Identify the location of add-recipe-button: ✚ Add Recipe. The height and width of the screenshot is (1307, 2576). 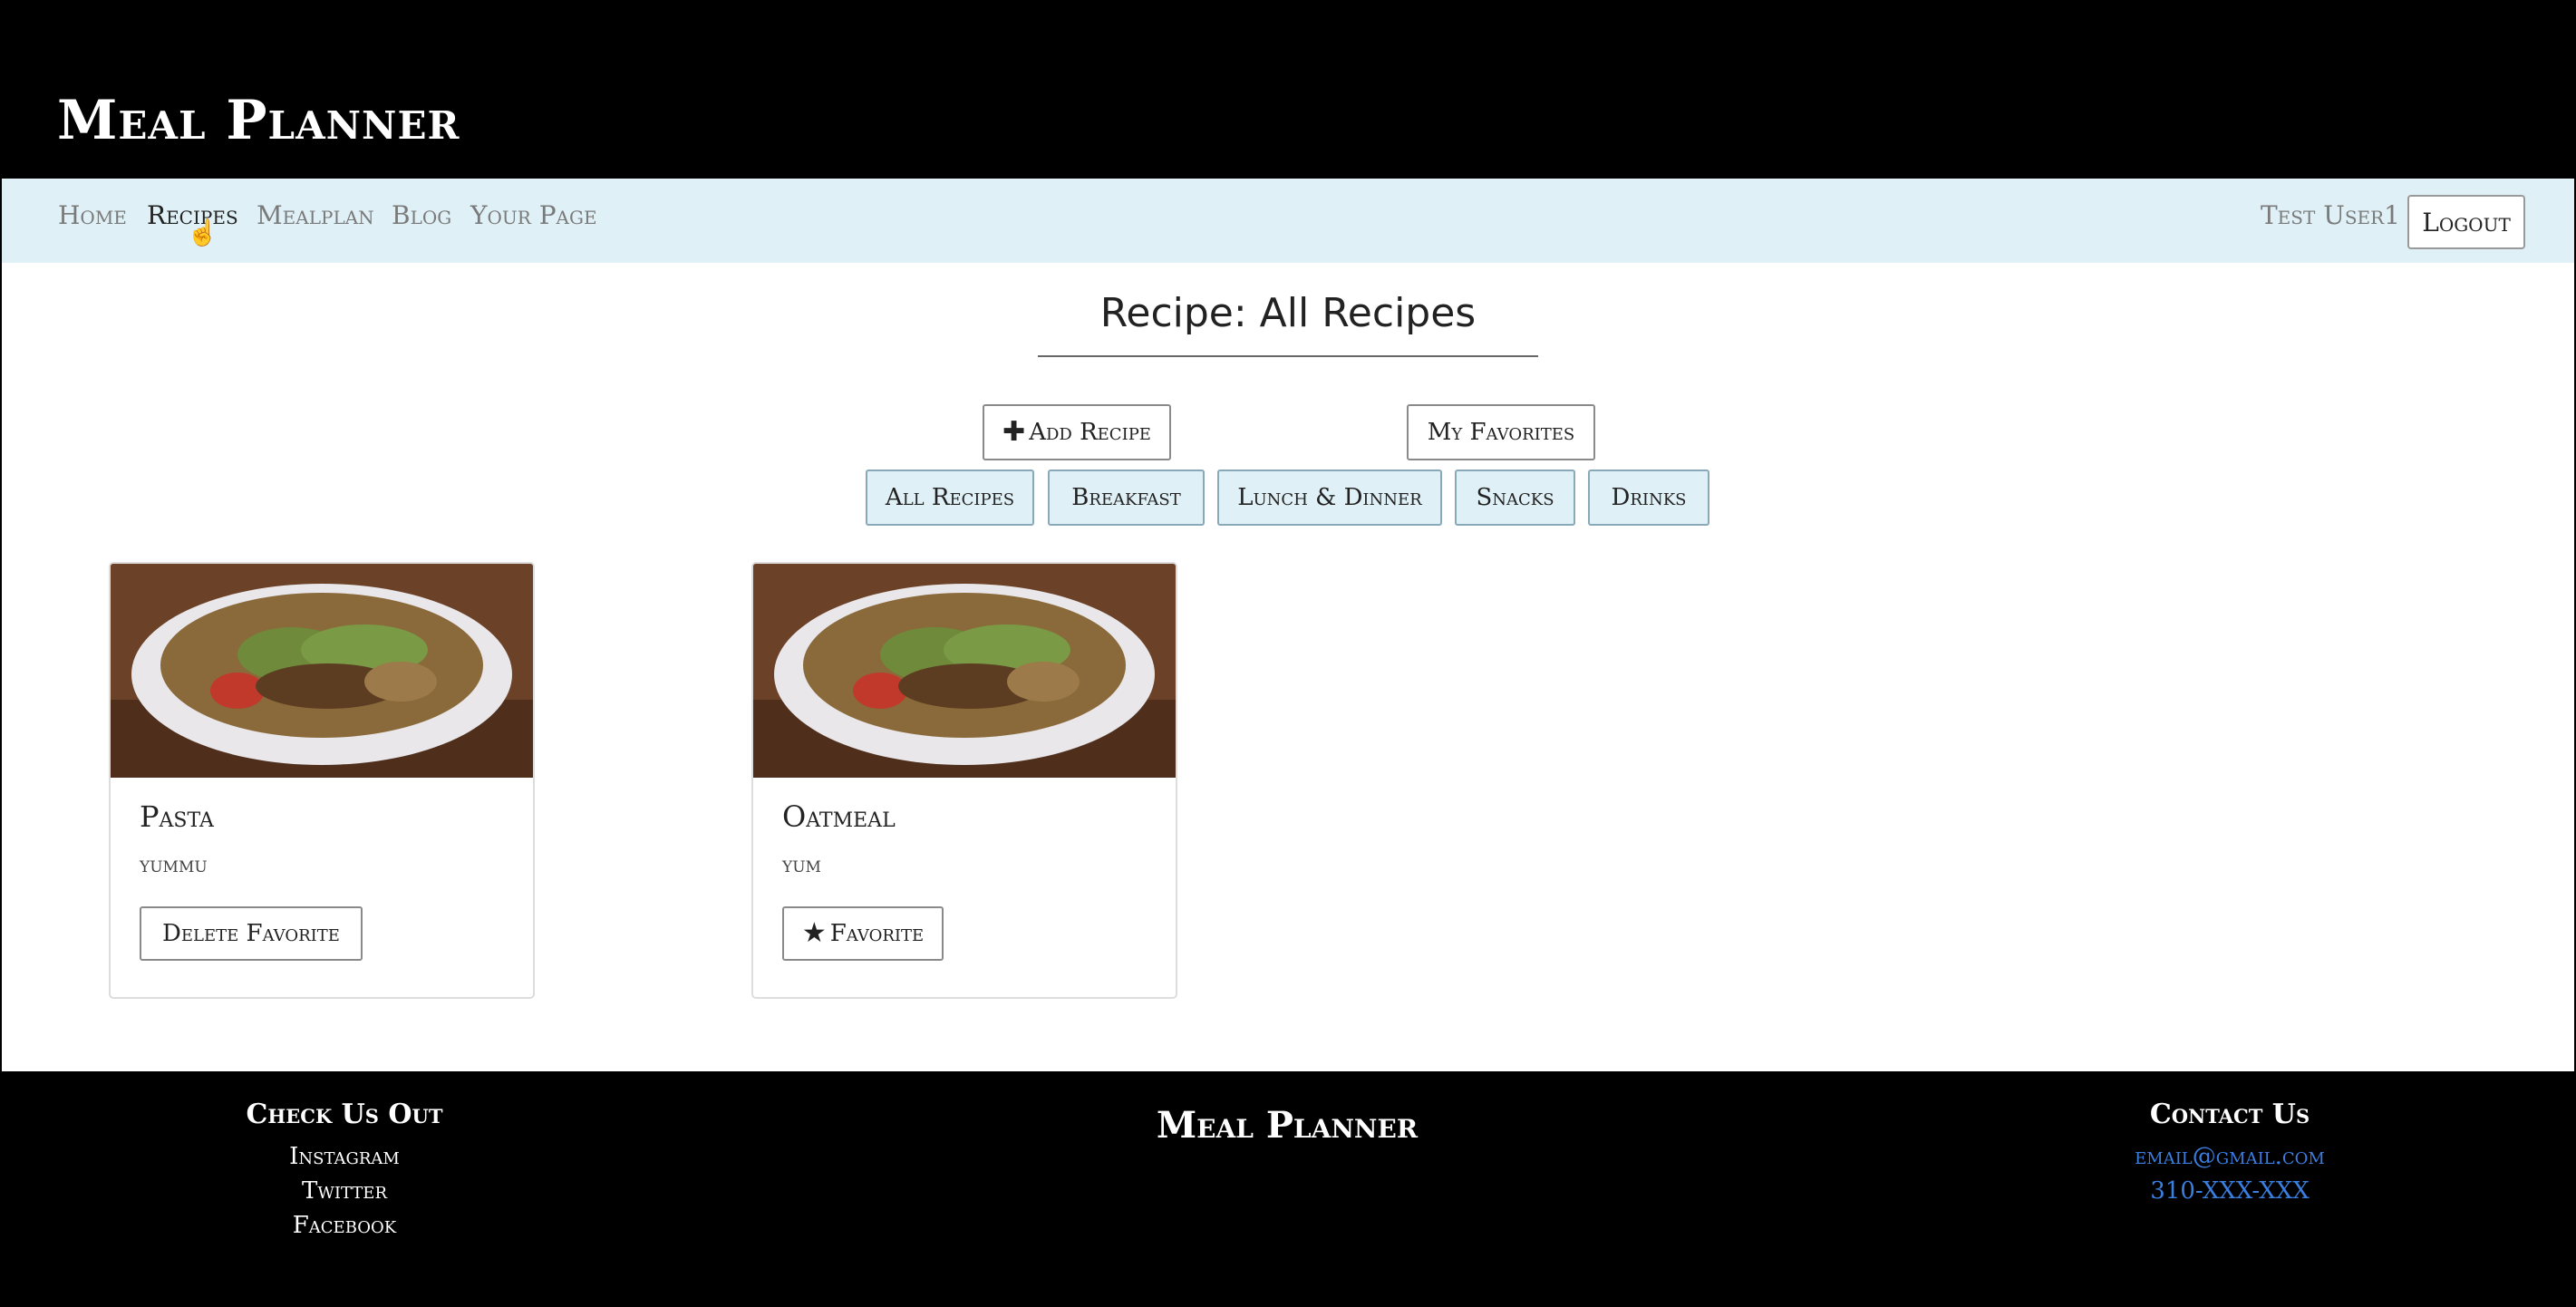
(1077, 432).